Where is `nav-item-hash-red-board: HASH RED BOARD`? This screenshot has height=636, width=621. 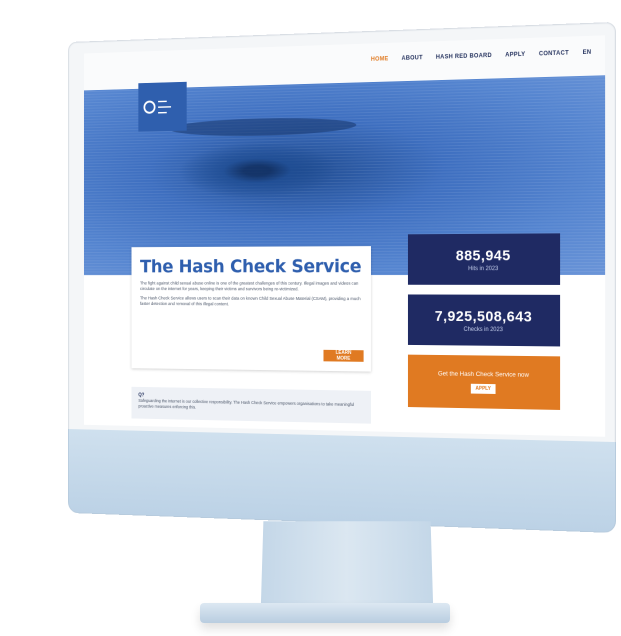 nav-item-hash-red-board: HASH RED BOARD is located at coordinates (464, 57).